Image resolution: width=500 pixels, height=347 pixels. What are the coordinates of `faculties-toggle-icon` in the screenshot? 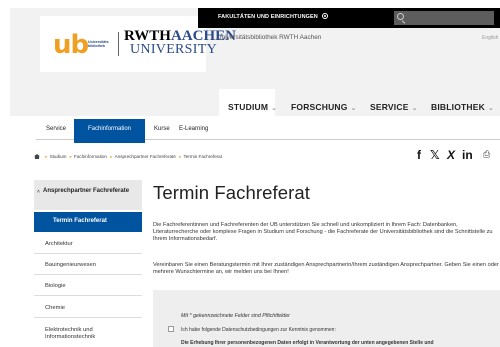 It's located at (324, 16).